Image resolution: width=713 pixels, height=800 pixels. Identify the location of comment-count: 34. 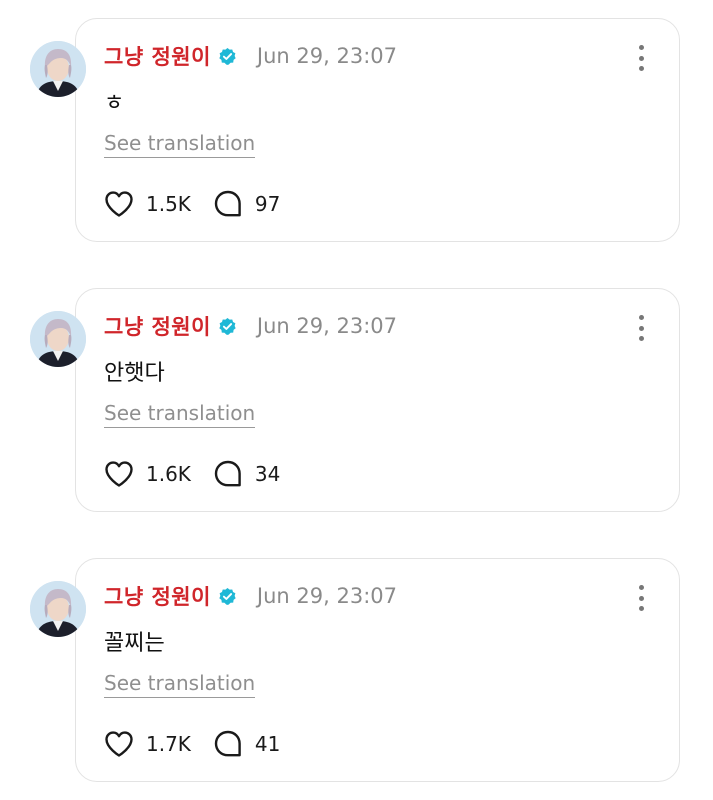
(267, 474).